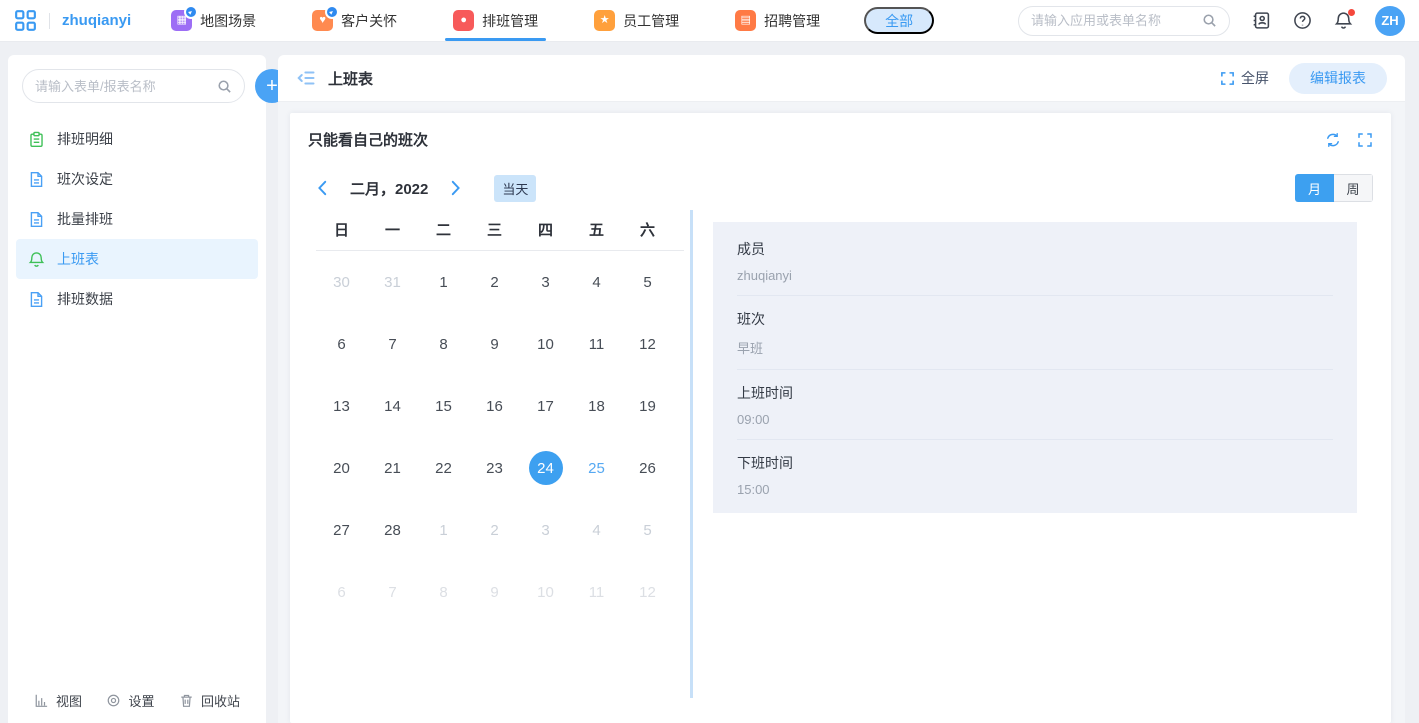 The width and height of the screenshot is (1419, 723). I want to click on calendar-day: 22, so click(443, 468).